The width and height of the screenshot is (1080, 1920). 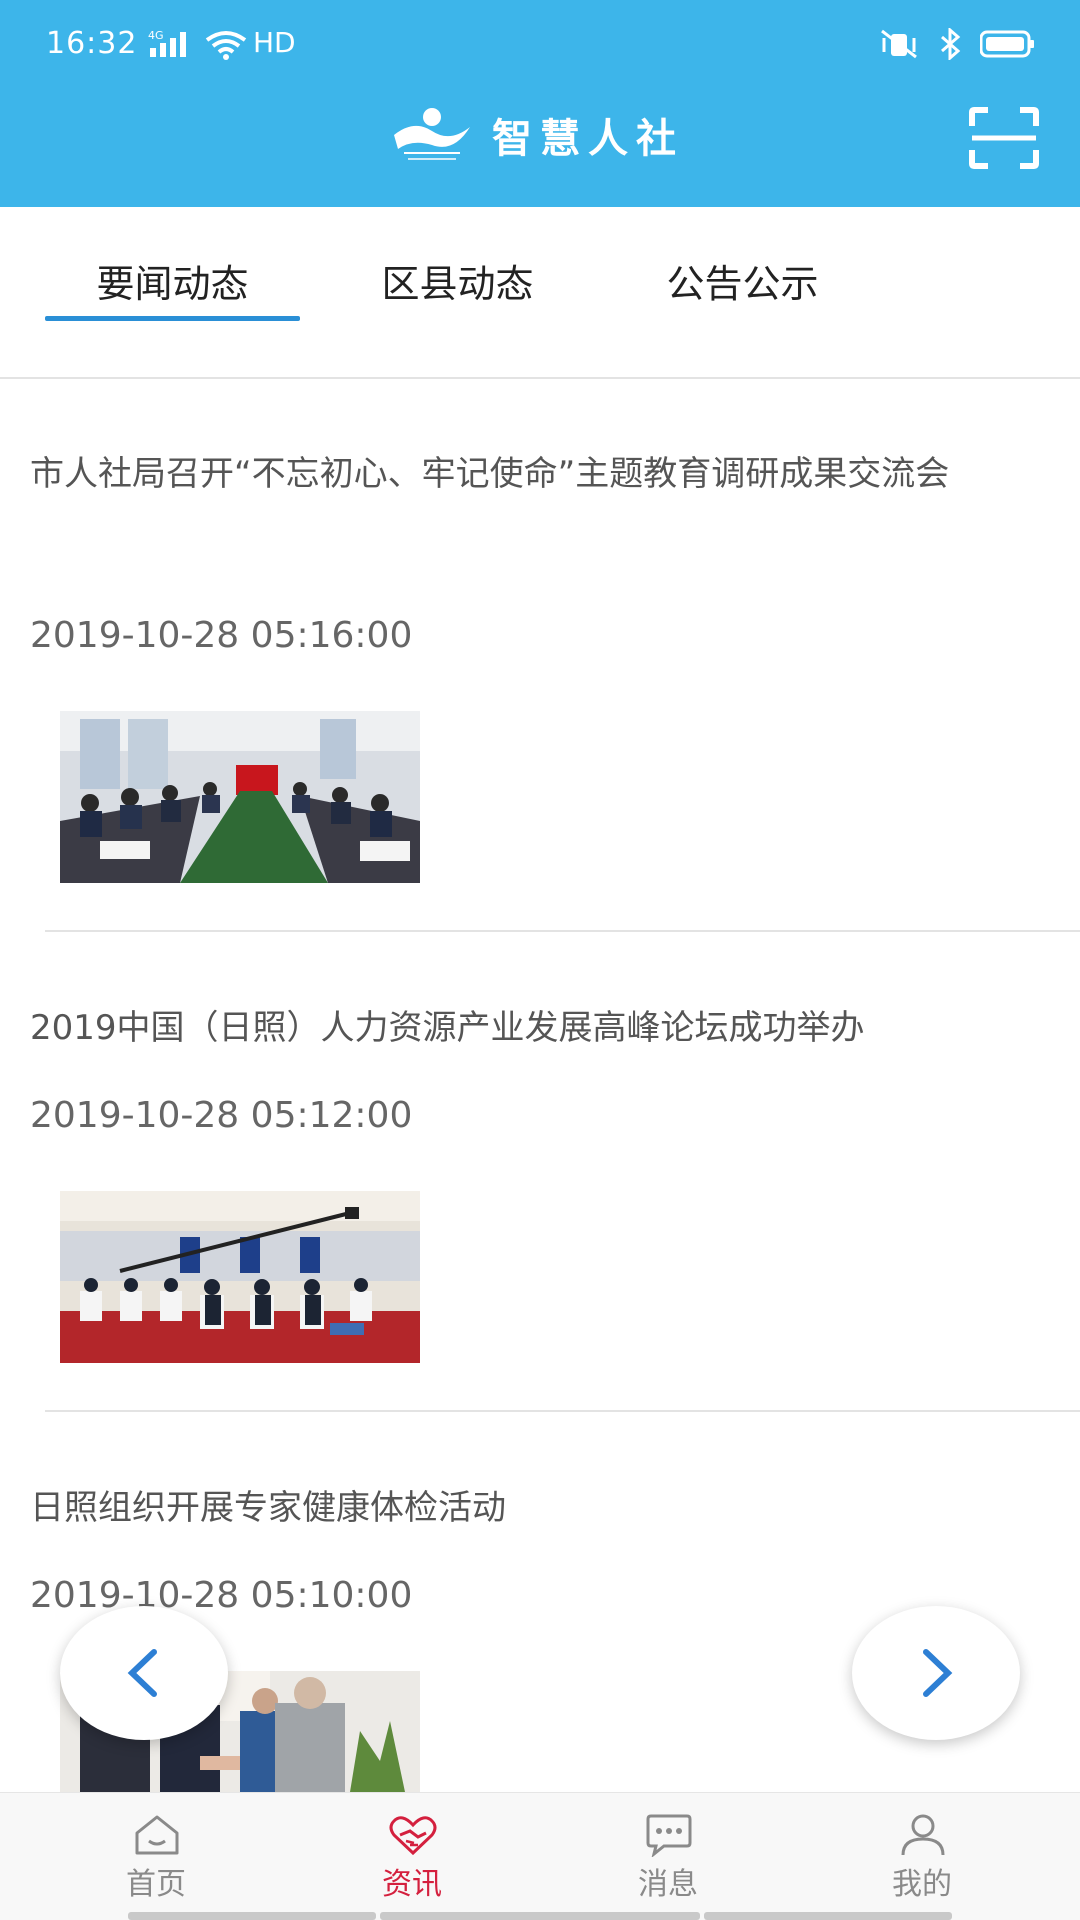 I want to click on vibrate-mute-icon, so click(x=899, y=44).